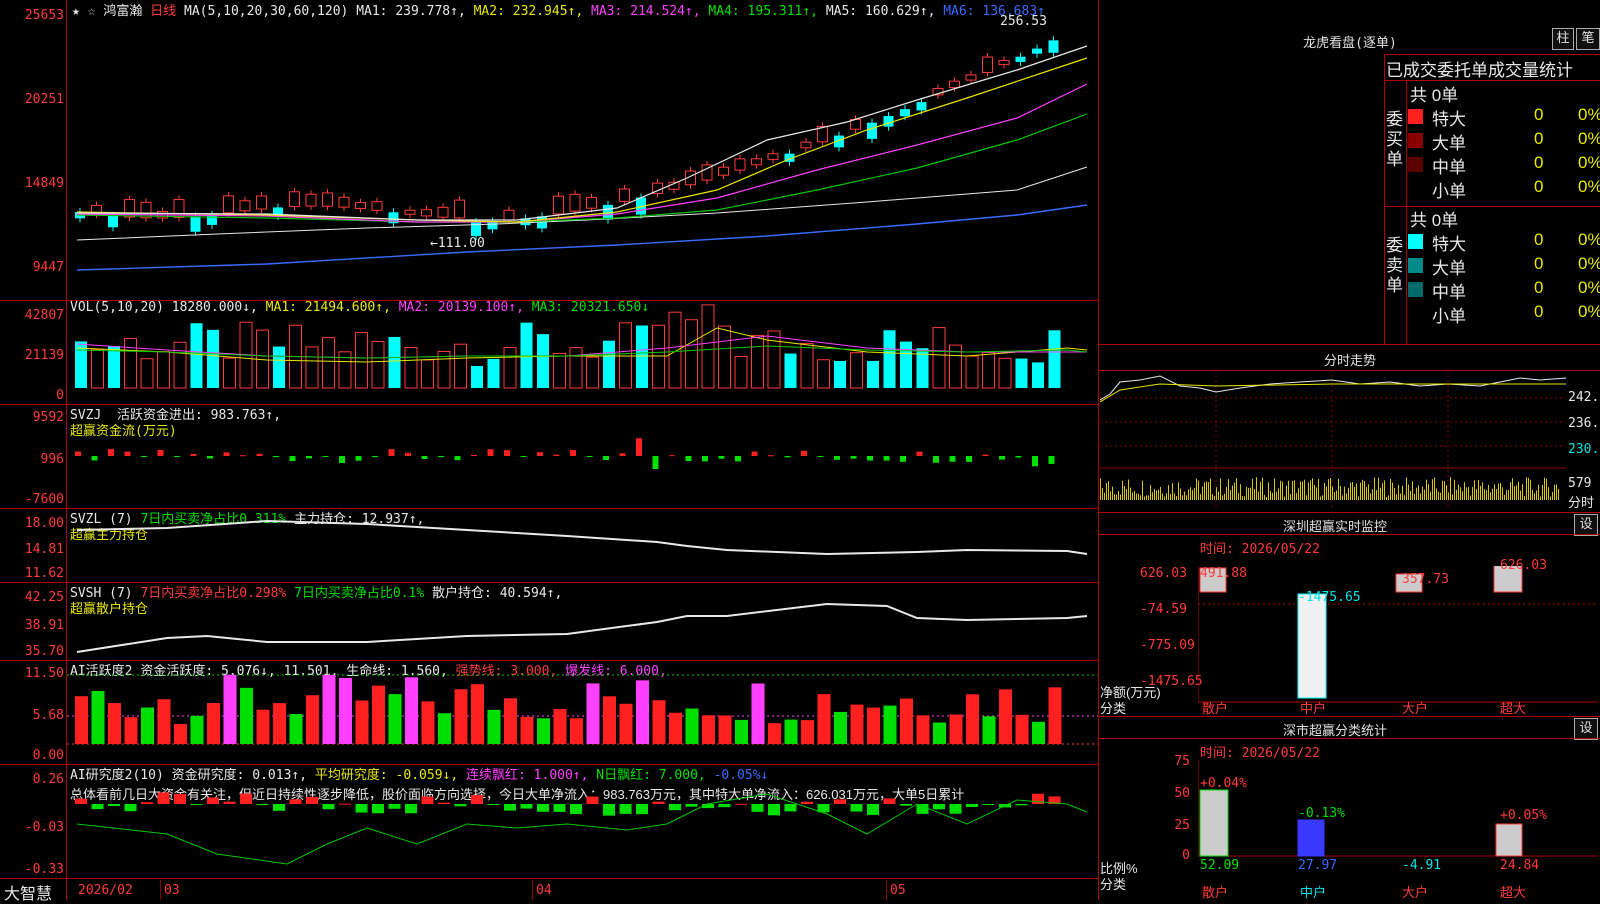  Describe the element at coordinates (1504, 165) in the screenshot. I see `buy-row-m: 中单00%` at that location.